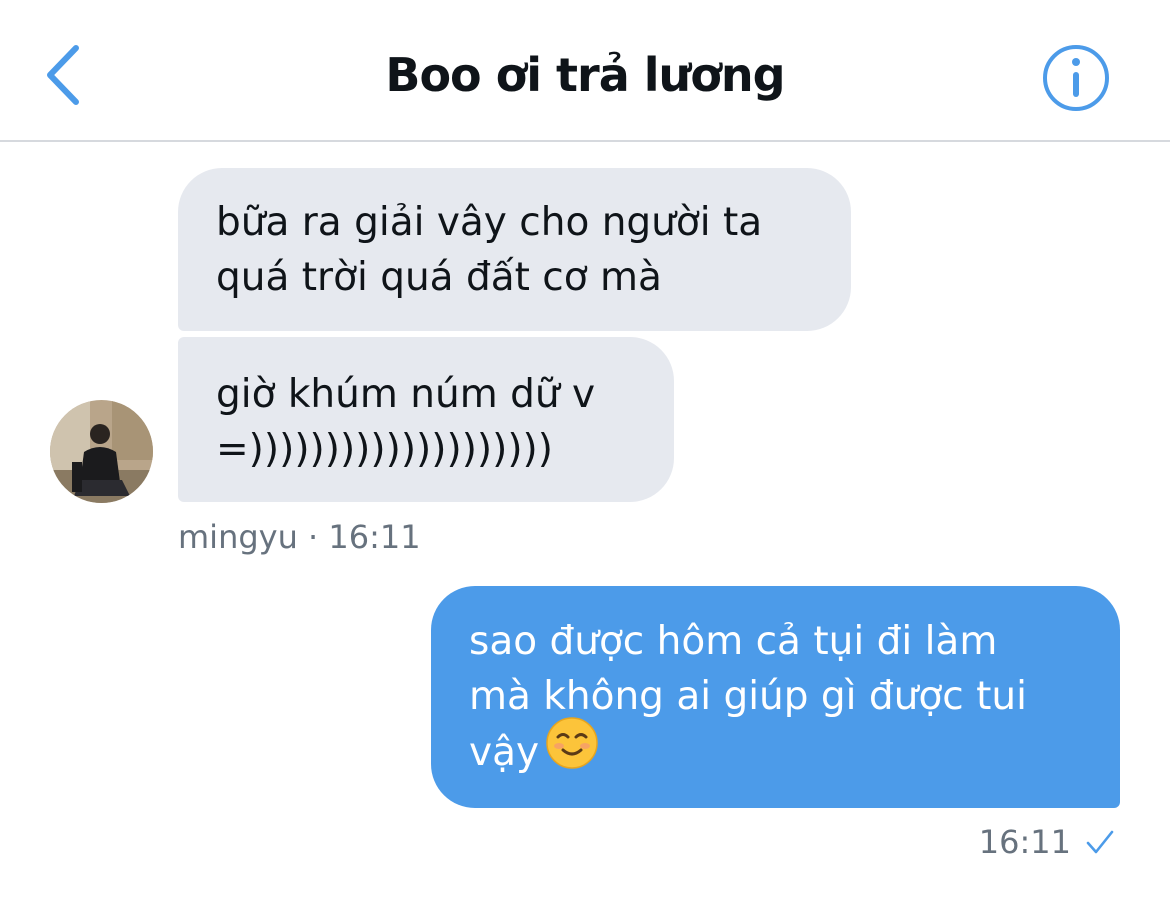 The image size is (1170, 900). I want to click on conversation-title: Boo ơi trả lương, so click(585, 75).